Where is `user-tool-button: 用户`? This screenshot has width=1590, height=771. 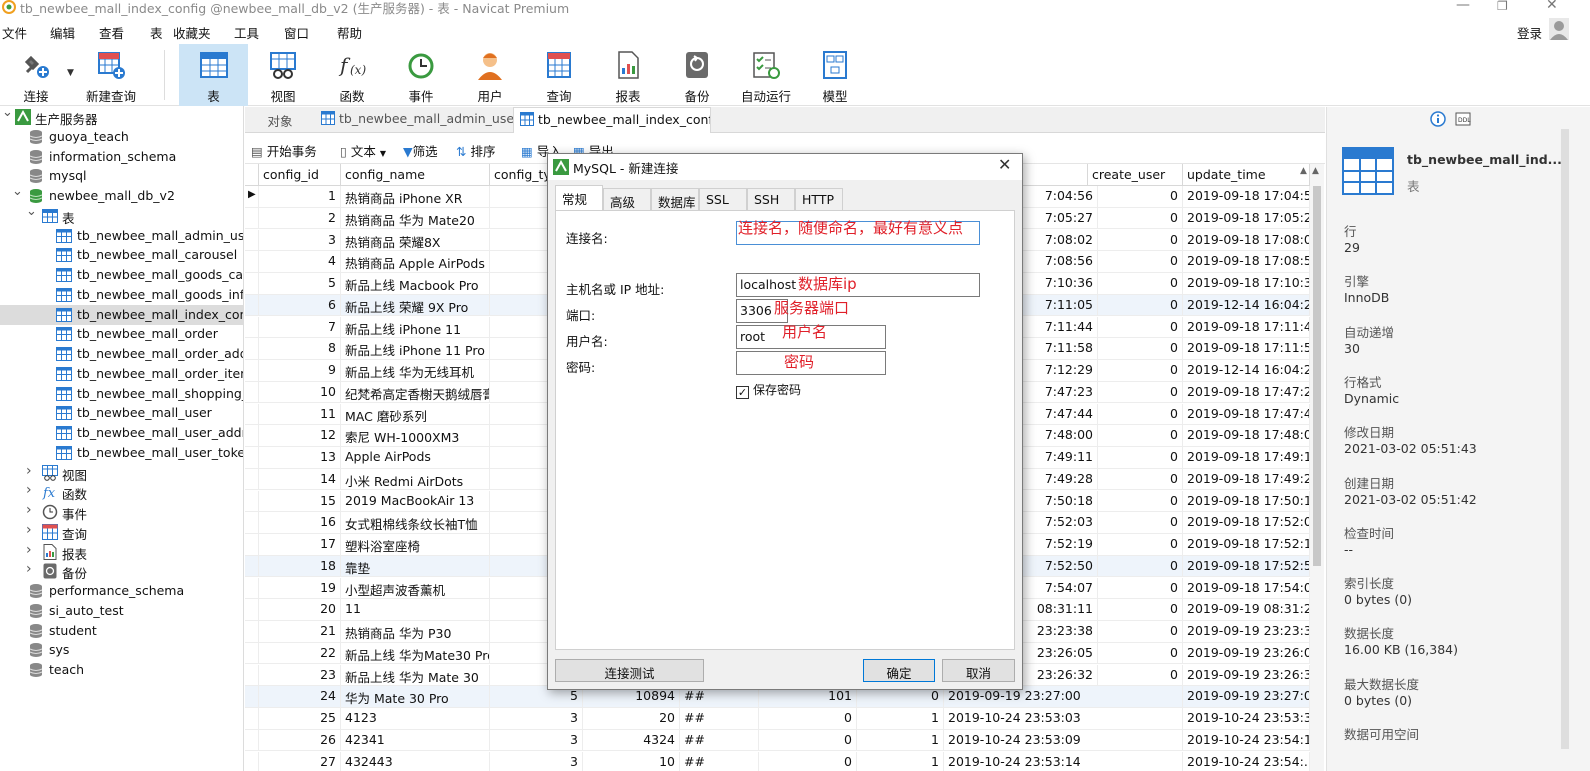 user-tool-button: 用户 is located at coordinates (490, 75).